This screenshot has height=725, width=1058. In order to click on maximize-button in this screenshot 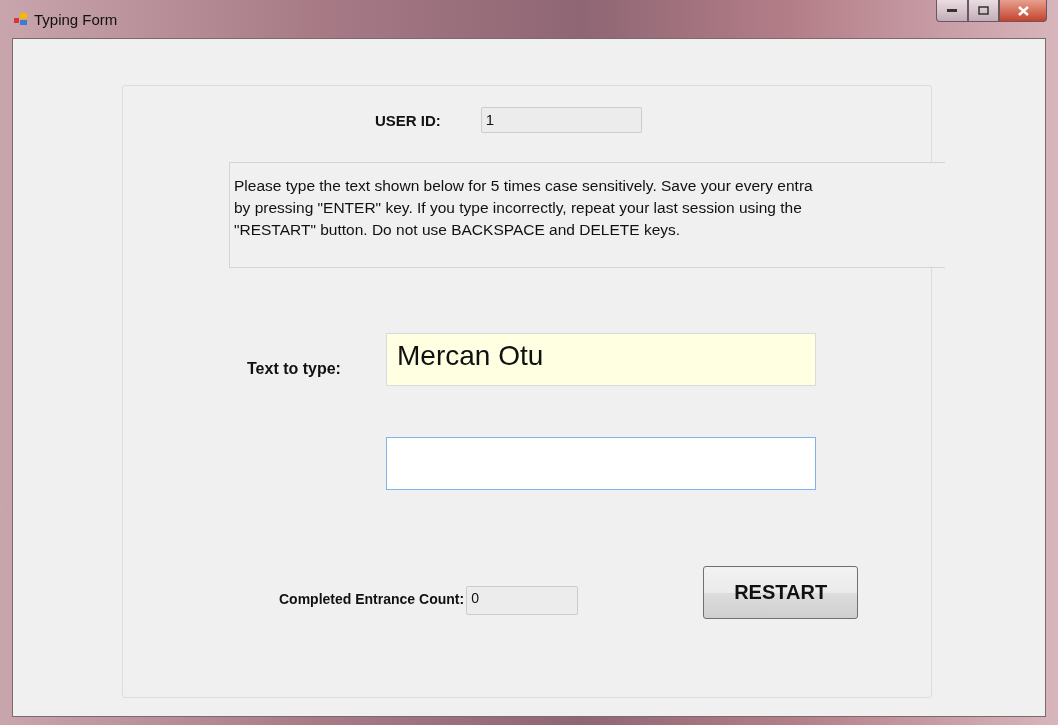, I will do `click(983, 11)`.